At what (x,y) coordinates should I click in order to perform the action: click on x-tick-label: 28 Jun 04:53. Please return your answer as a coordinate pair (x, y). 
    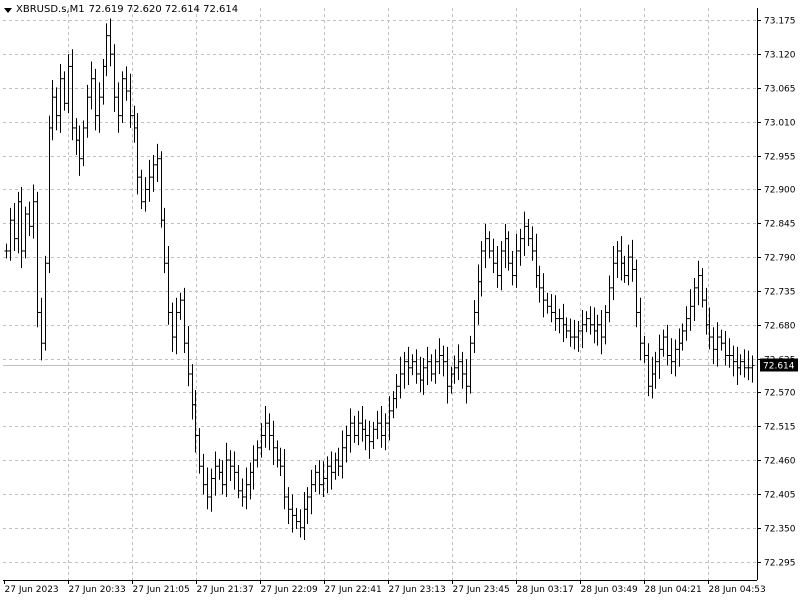
    Looking at the image, I should click on (737, 590).